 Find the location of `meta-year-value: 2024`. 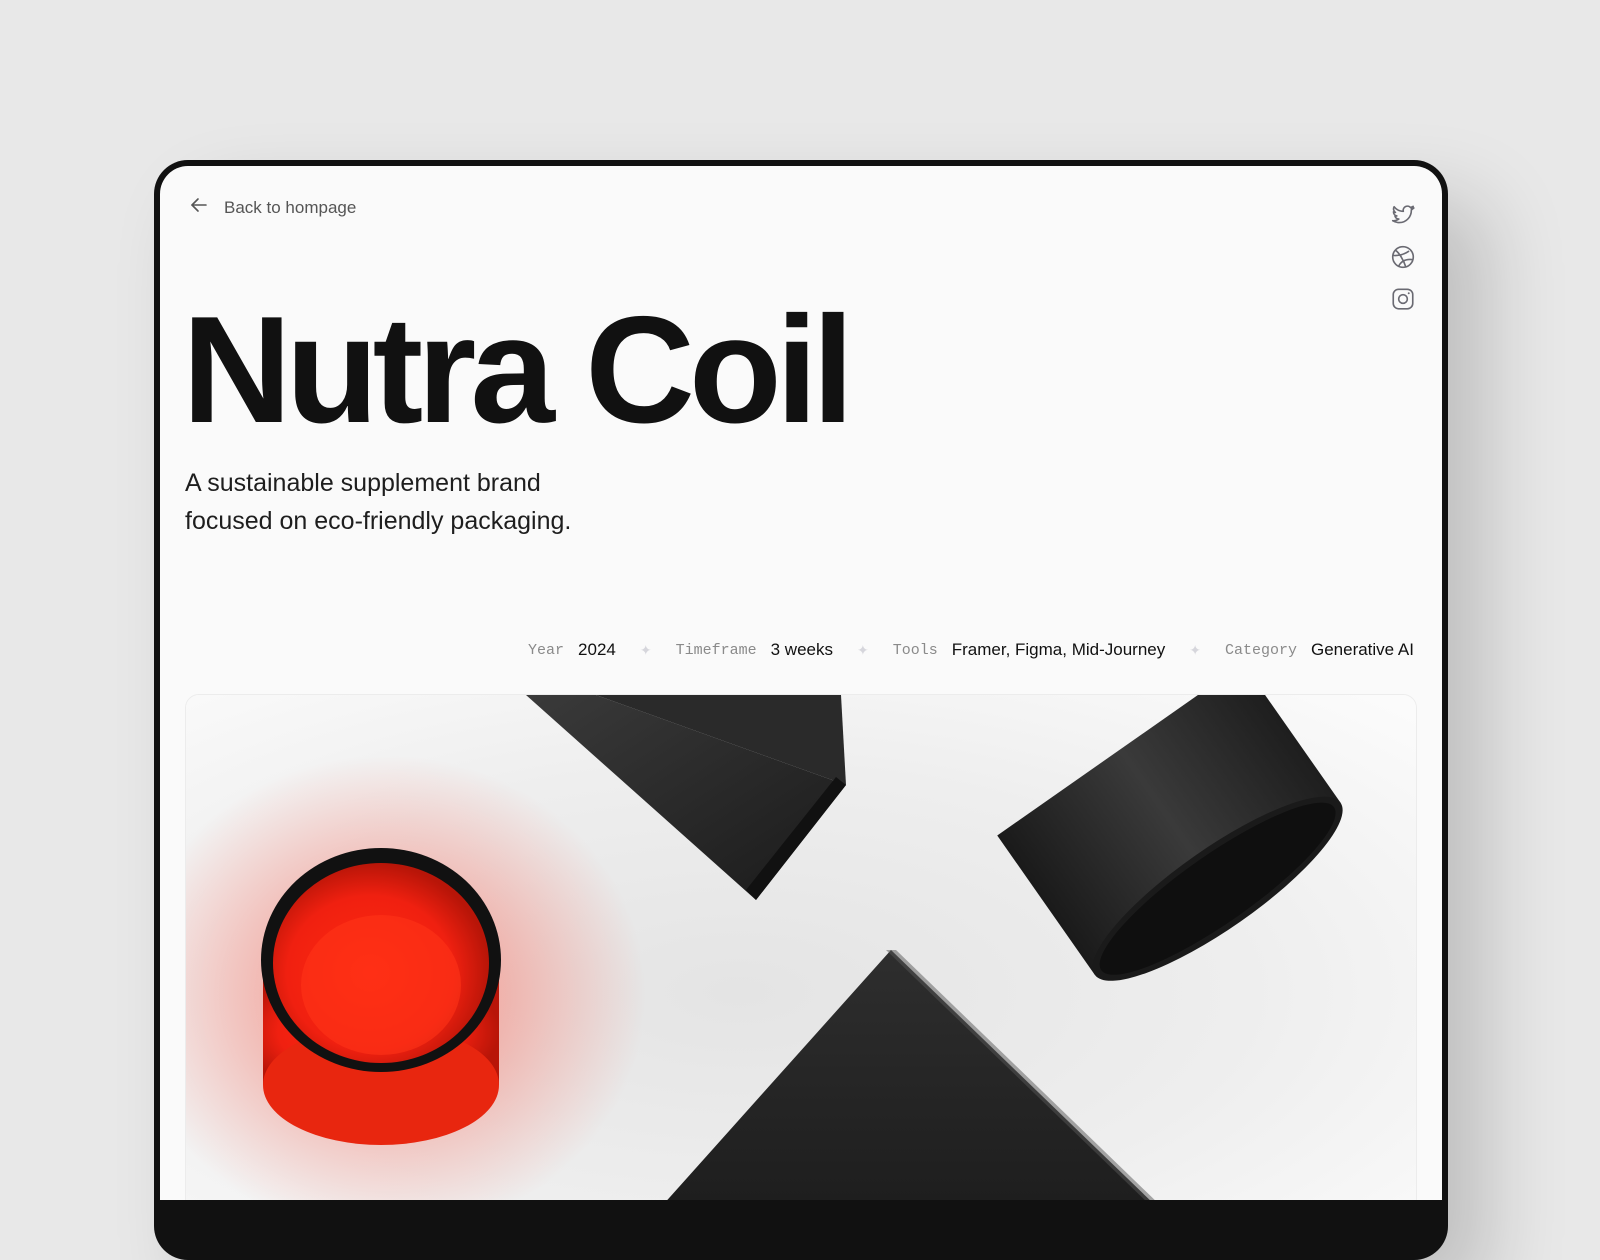

meta-year-value: 2024 is located at coordinates (597, 649).